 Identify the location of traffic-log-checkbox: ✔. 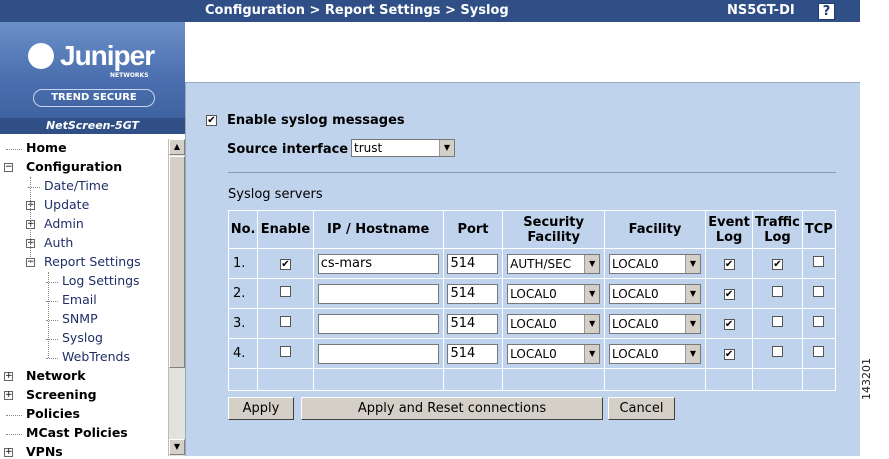
(777, 264).